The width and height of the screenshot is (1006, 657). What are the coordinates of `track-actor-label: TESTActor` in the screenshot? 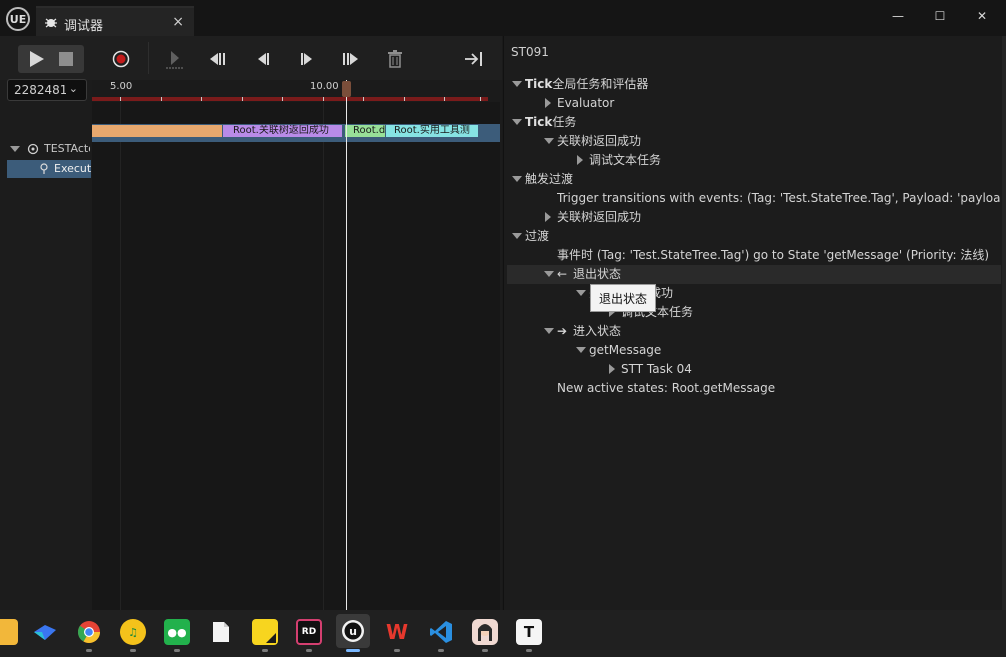 It's located at (67, 148).